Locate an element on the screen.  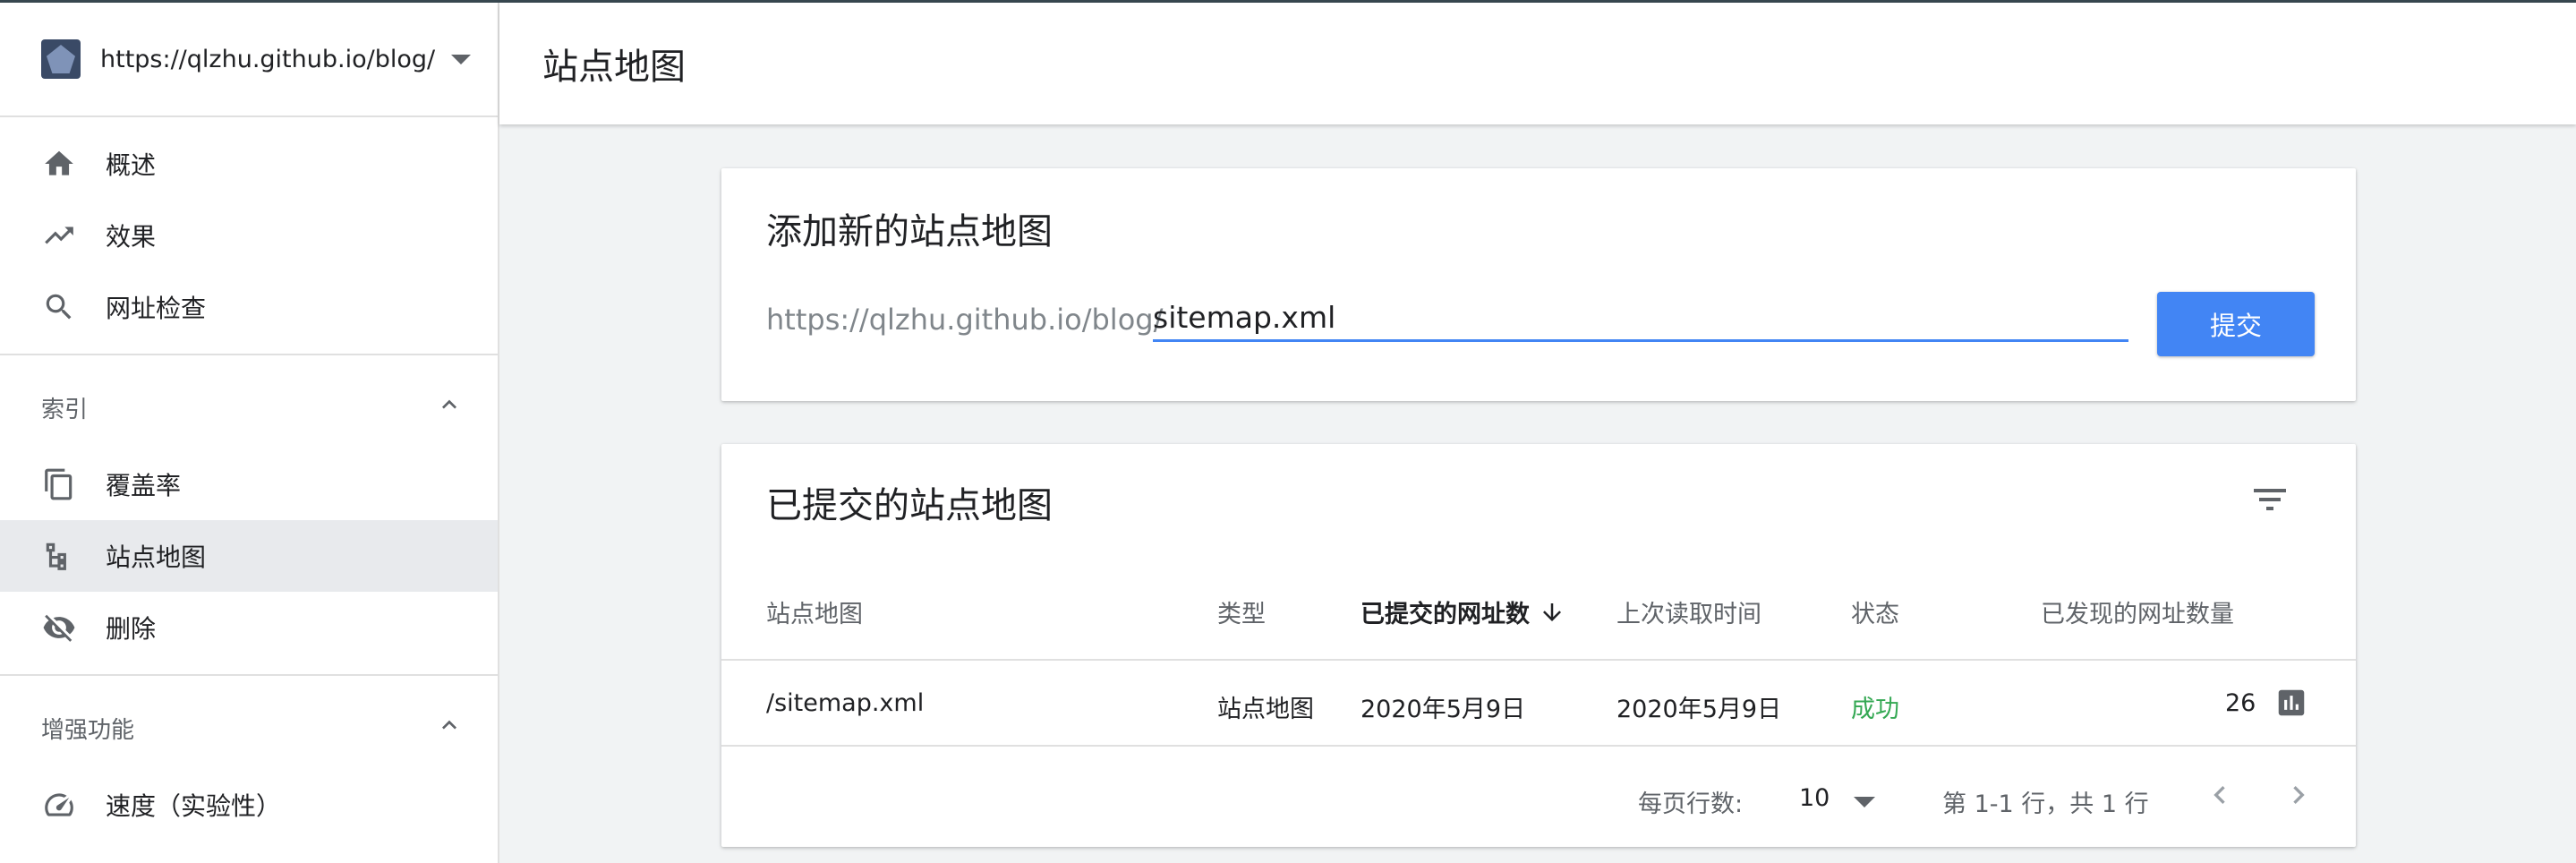
section-title: 增强功能 is located at coordinates (88, 730).